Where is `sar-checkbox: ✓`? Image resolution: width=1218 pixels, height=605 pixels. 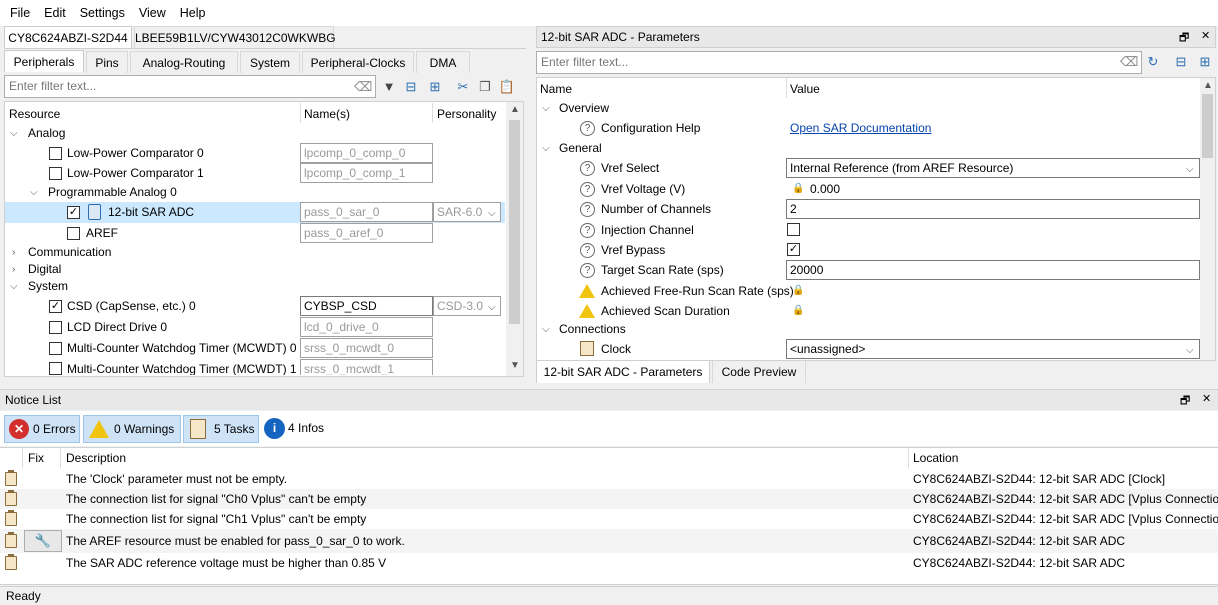
sar-checkbox: ✓ is located at coordinates (73, 212).